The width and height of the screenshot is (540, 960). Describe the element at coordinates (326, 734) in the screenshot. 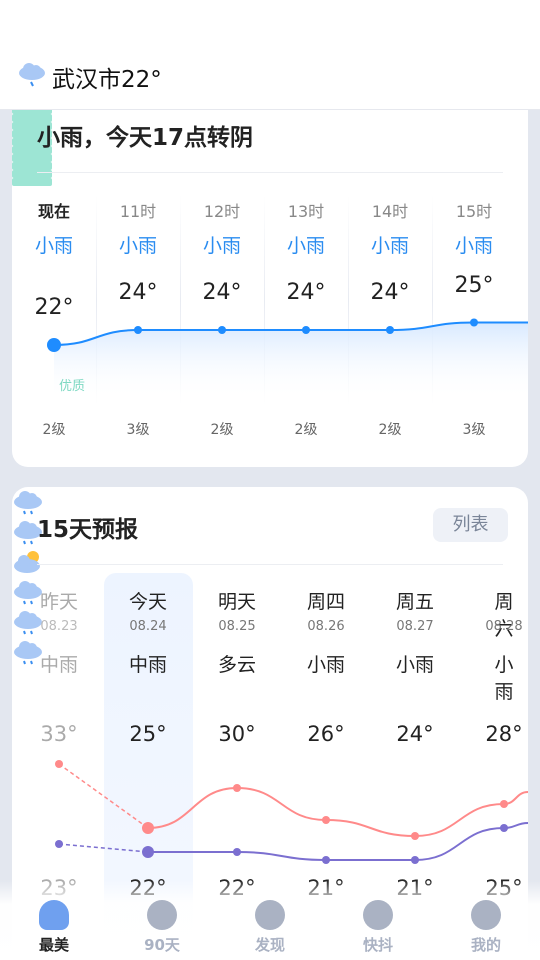

I see `high-temp: 26°` at that location.